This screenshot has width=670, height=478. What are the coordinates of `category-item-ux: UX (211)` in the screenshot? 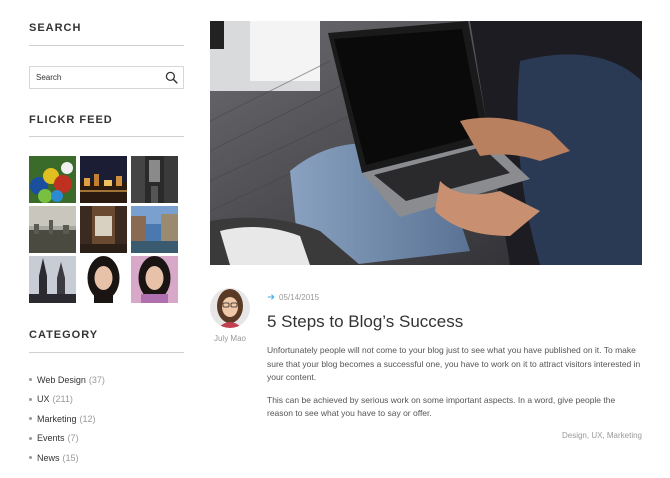 It's located at (67, 400).